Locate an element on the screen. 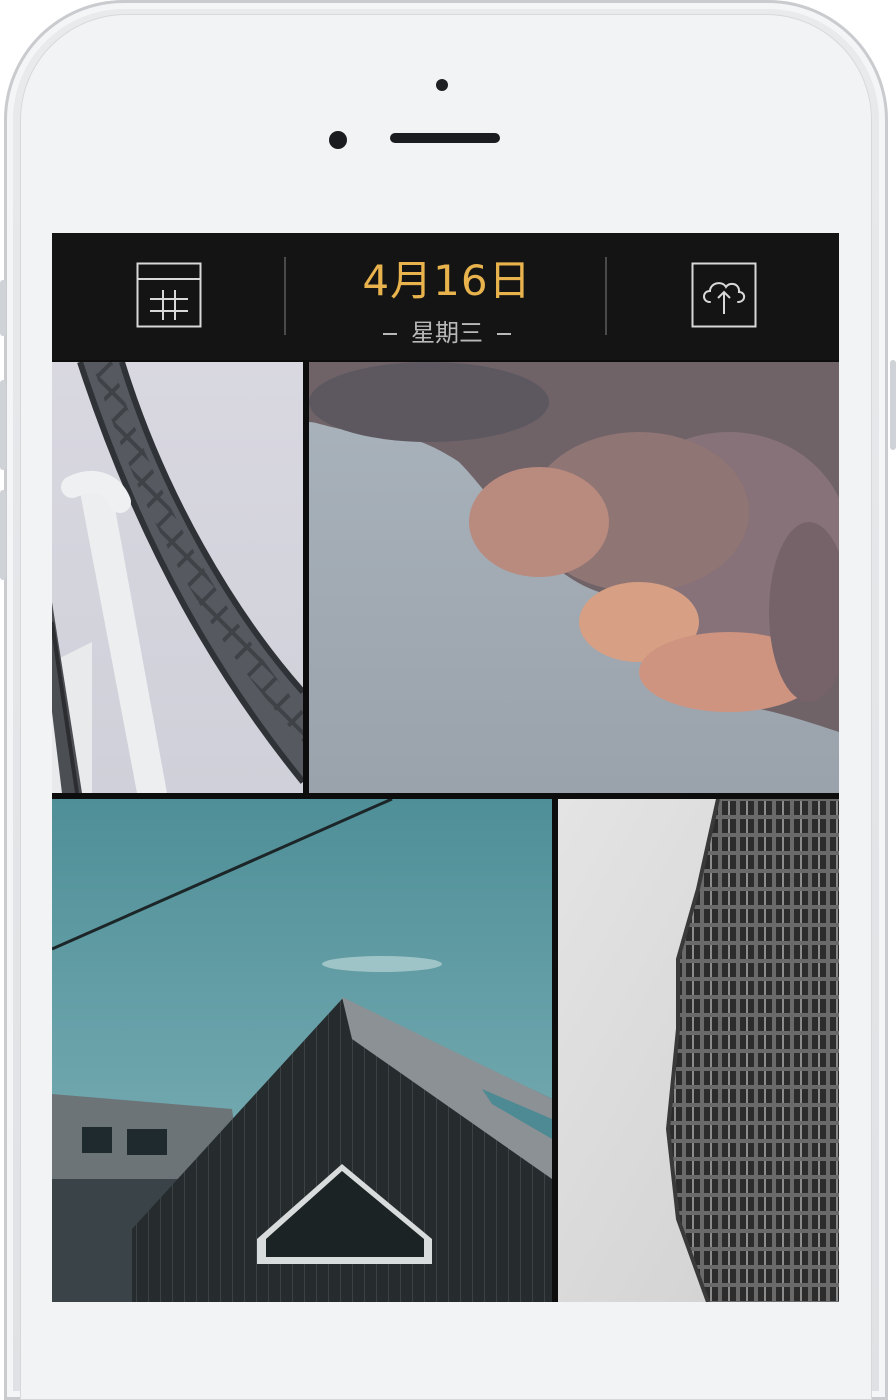 The width and height of the screenshot is (896, 1400). earpiece-speaker is located at coordinates (445, 138).